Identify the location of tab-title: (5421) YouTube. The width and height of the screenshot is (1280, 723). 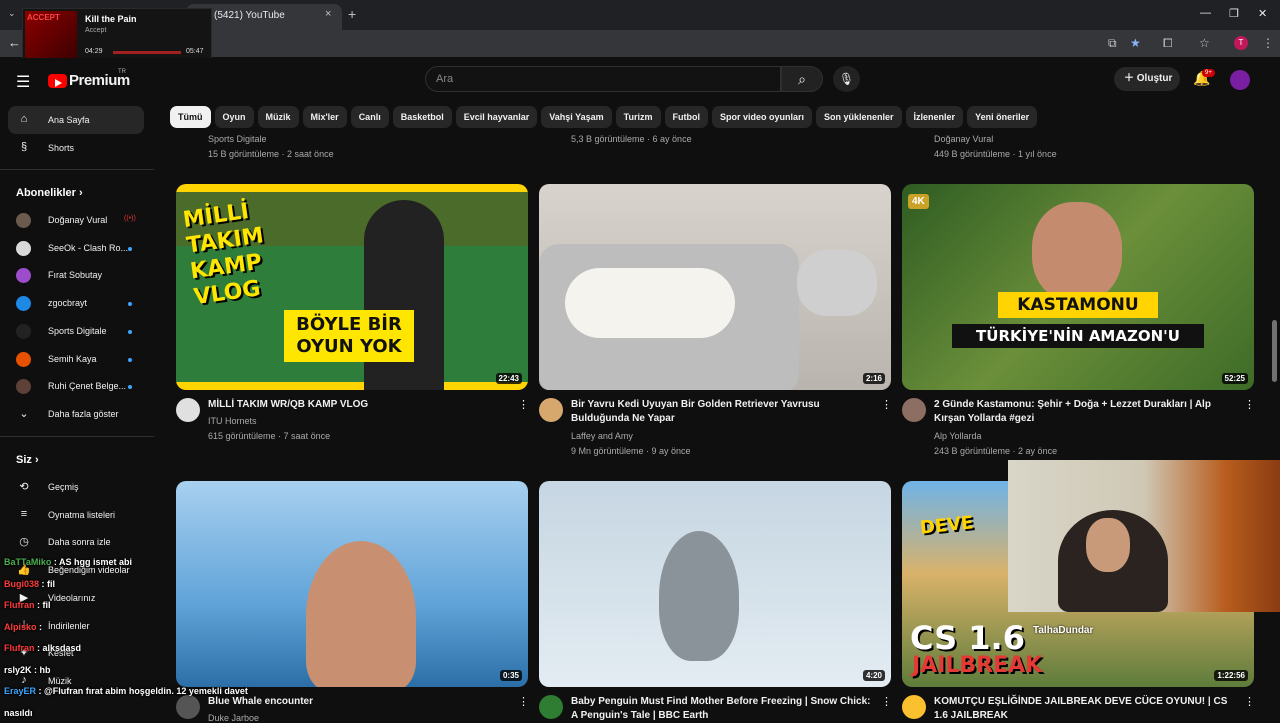
(249, 15).